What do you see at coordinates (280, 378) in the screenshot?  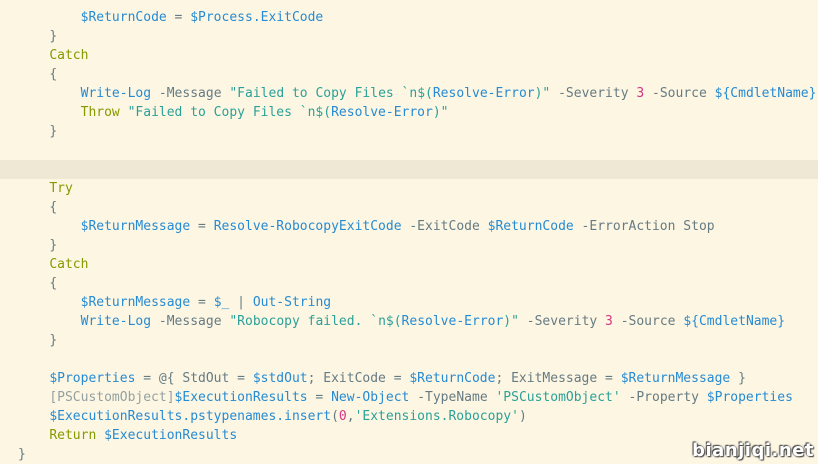 I see `code-token: $stdOut` at bounding box center [280, 378].